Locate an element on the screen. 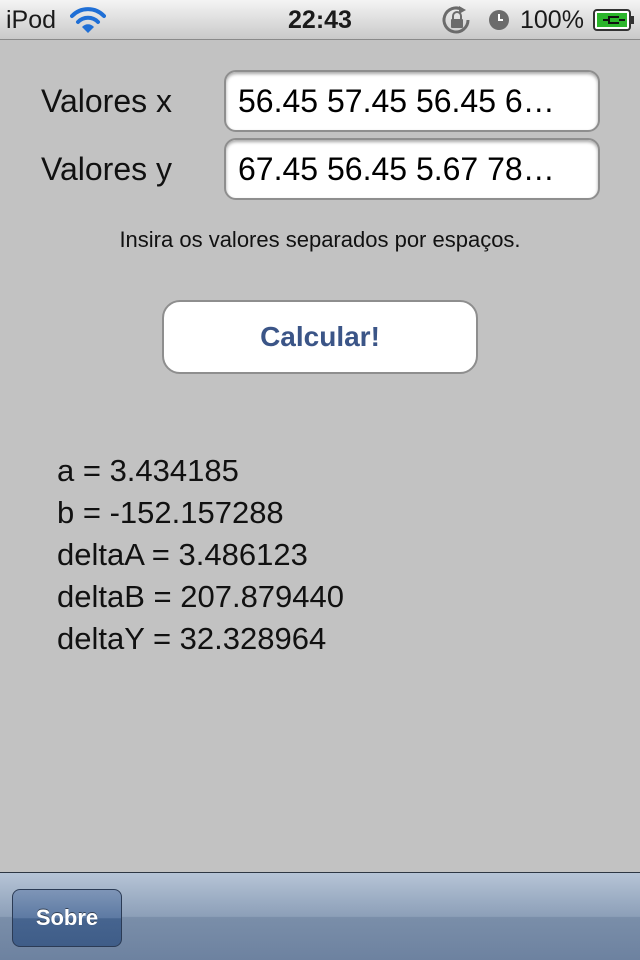  battery-charging-icon is located at coordinates (613, 20).